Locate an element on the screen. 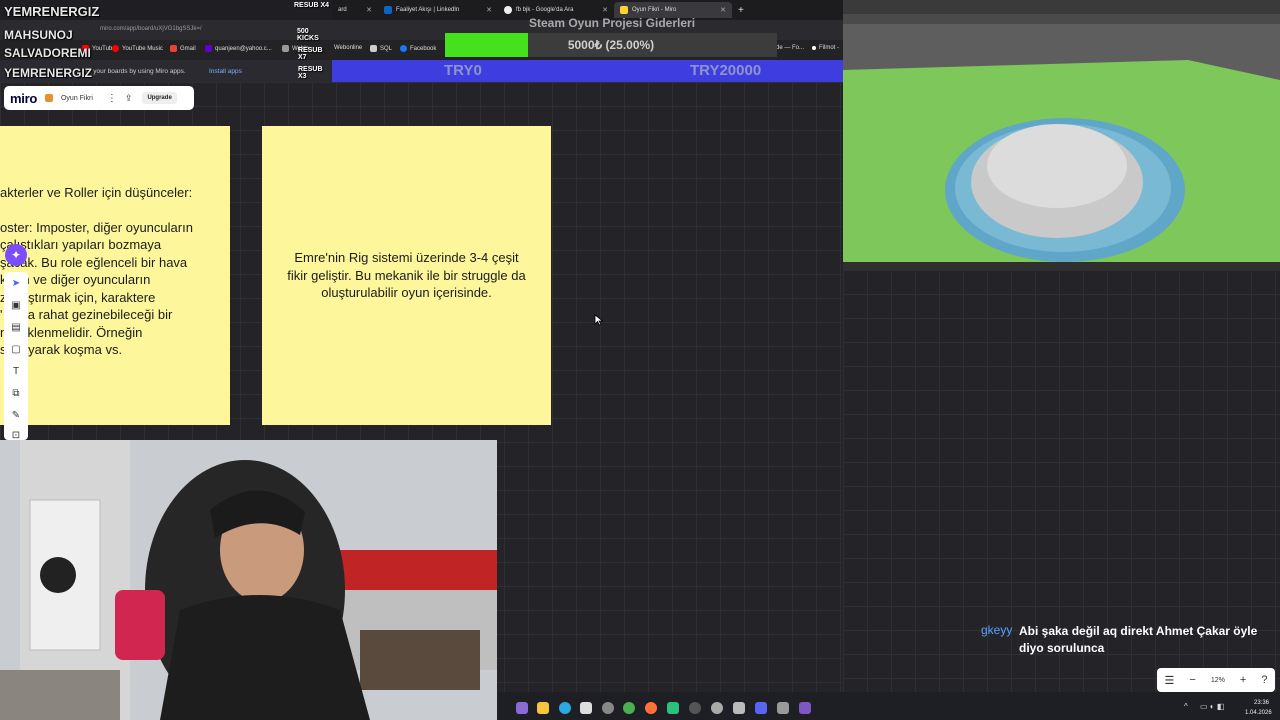 This screenshot has width=1280, height=720. infobar-text: to your boards by using Miro apps. is located at coordinates (136, 71).